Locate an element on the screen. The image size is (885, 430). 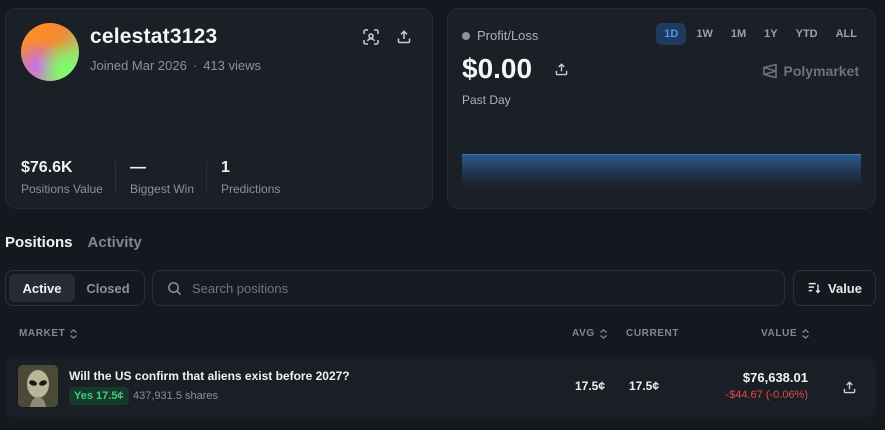
period-tab-1y: 1Y is located at coordinates (770, 34).